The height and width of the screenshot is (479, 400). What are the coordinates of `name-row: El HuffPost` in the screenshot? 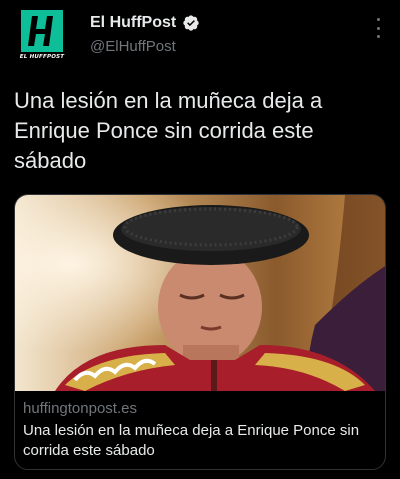 It's located at (145, 23).